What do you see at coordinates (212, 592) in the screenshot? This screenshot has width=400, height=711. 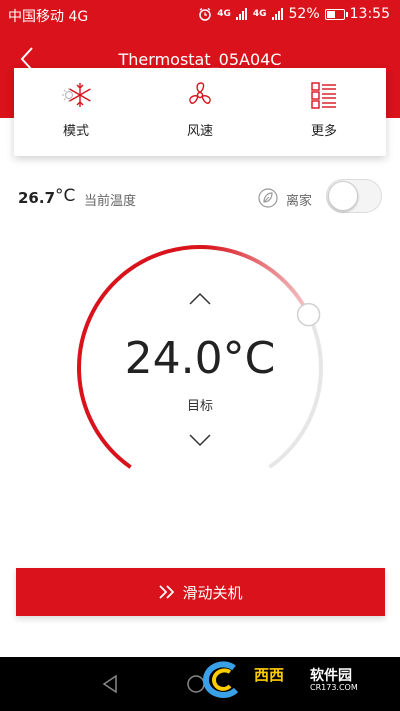 I see `slide-power-off-label: 滑动关机` at bounding box center [212, 592].